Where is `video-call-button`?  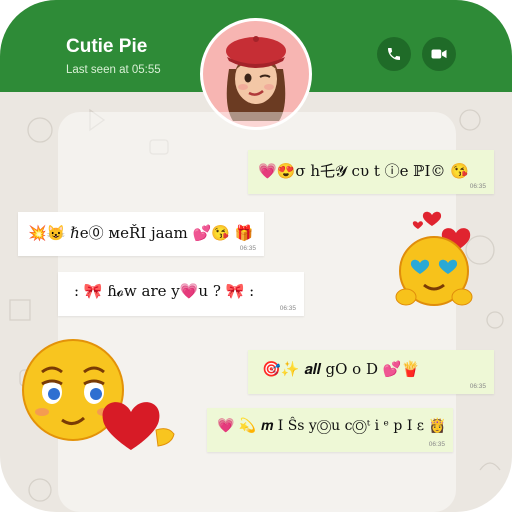
video-call-button is located at coordinates (439, 54).